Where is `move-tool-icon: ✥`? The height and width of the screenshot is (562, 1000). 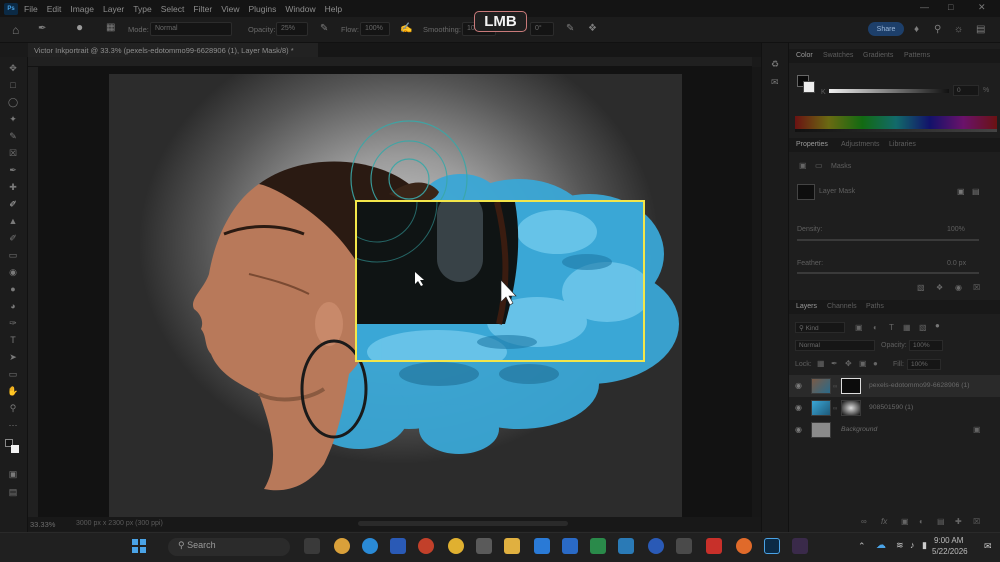
move-tool-icon: ✥ is located at coordinates (13, 68).